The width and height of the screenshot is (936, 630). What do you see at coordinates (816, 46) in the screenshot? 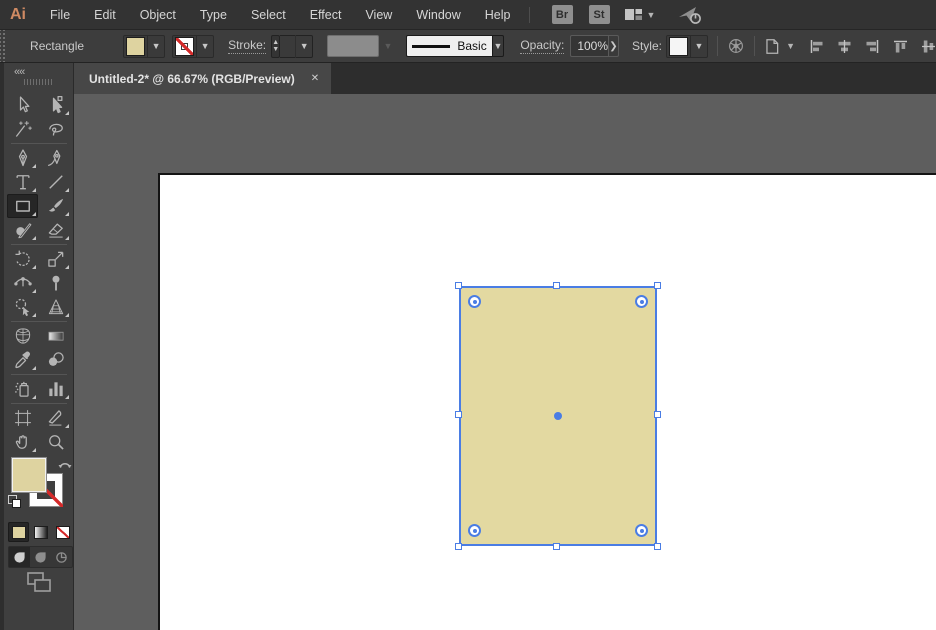
I see `align-left-icon` at bounding box center [816, 46].